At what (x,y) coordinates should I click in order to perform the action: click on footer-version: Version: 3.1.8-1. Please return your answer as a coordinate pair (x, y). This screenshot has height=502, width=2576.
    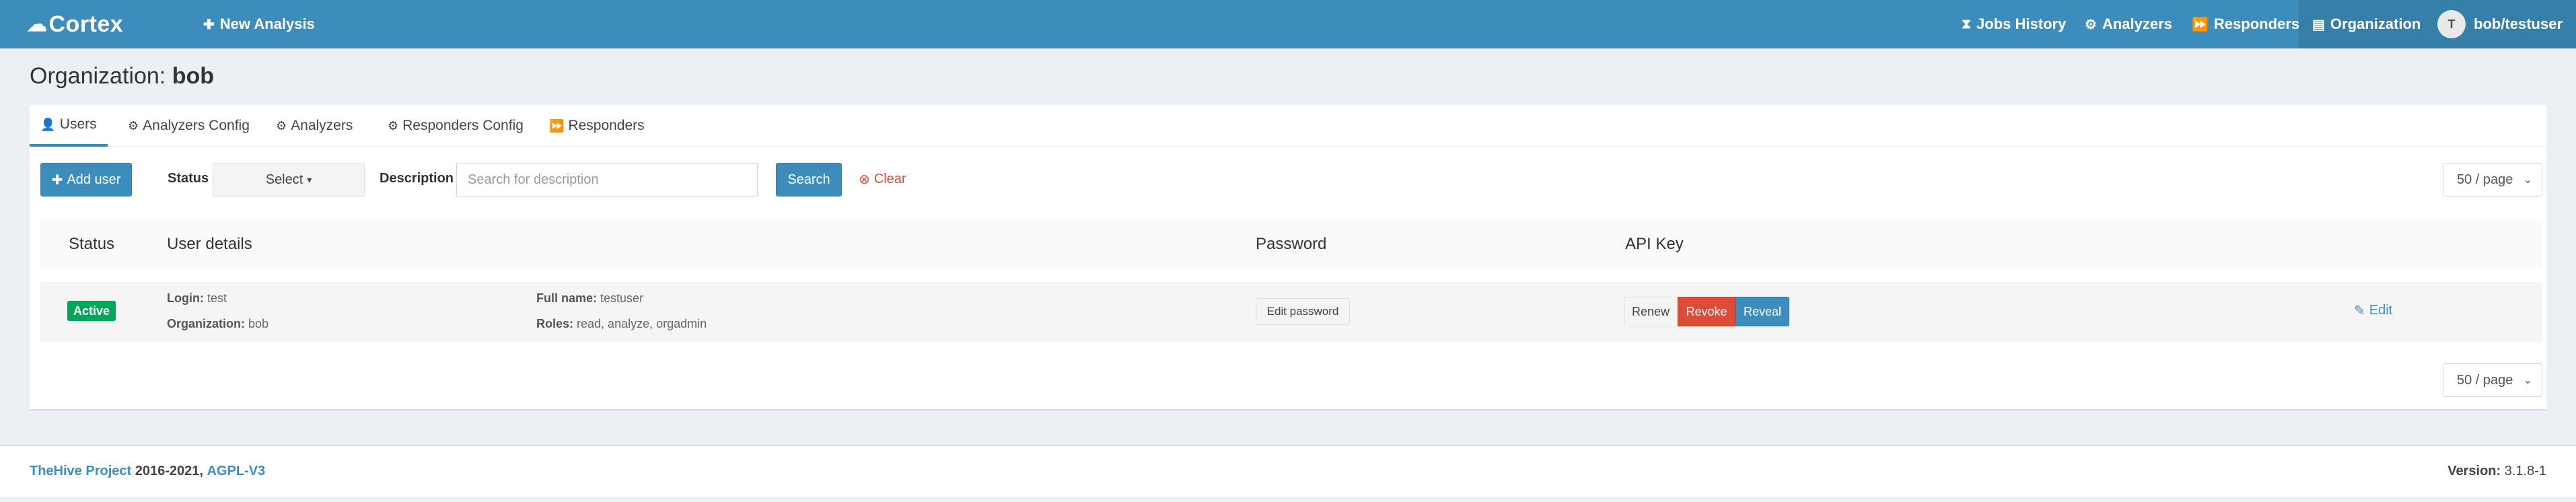
    Looking at the image, I should click on (2496, 472).